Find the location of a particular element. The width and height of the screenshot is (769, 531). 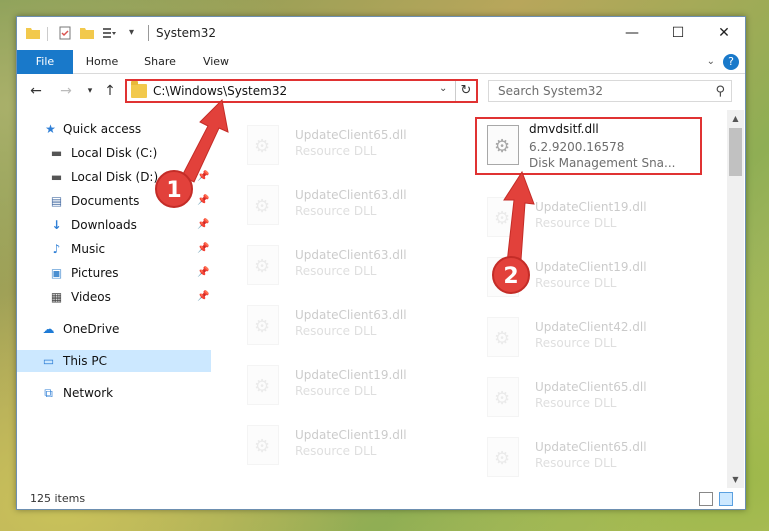

properties-icon is located at coordinates (65, 33).